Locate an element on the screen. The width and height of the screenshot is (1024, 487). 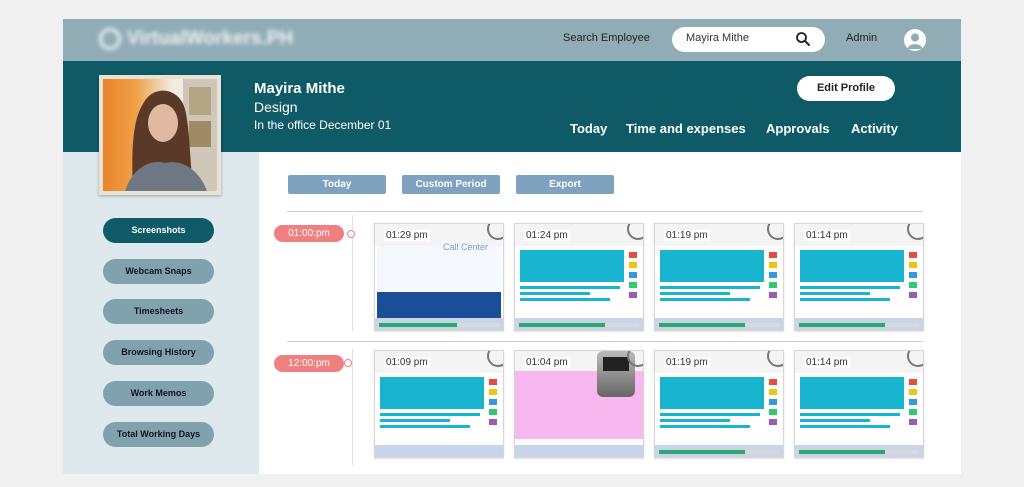
screenshot-thumbnail: Call Center 01:29 pm is located at coordinates (439, 277).